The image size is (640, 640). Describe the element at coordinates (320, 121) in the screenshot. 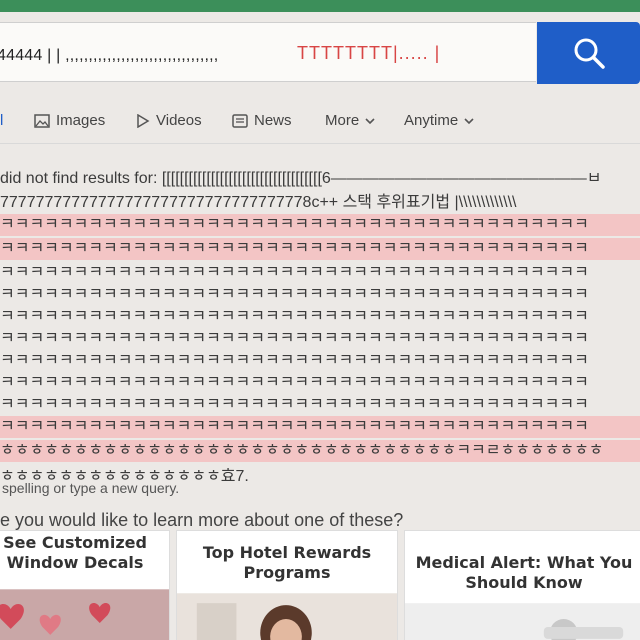

I see `search-tabs: l Images Videos News More Anytime` at that location.